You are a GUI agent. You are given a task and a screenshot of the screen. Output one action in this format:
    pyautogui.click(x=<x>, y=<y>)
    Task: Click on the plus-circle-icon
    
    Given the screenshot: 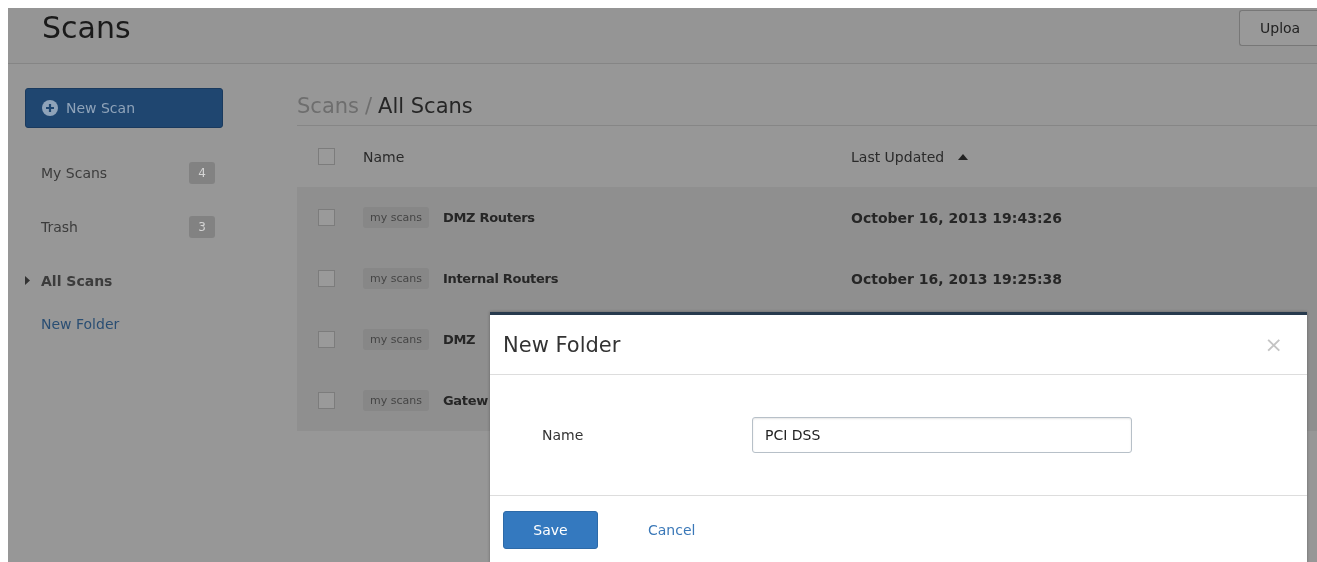 What is the action you would take?
    pyautogui.click(x=50, y=108)
    